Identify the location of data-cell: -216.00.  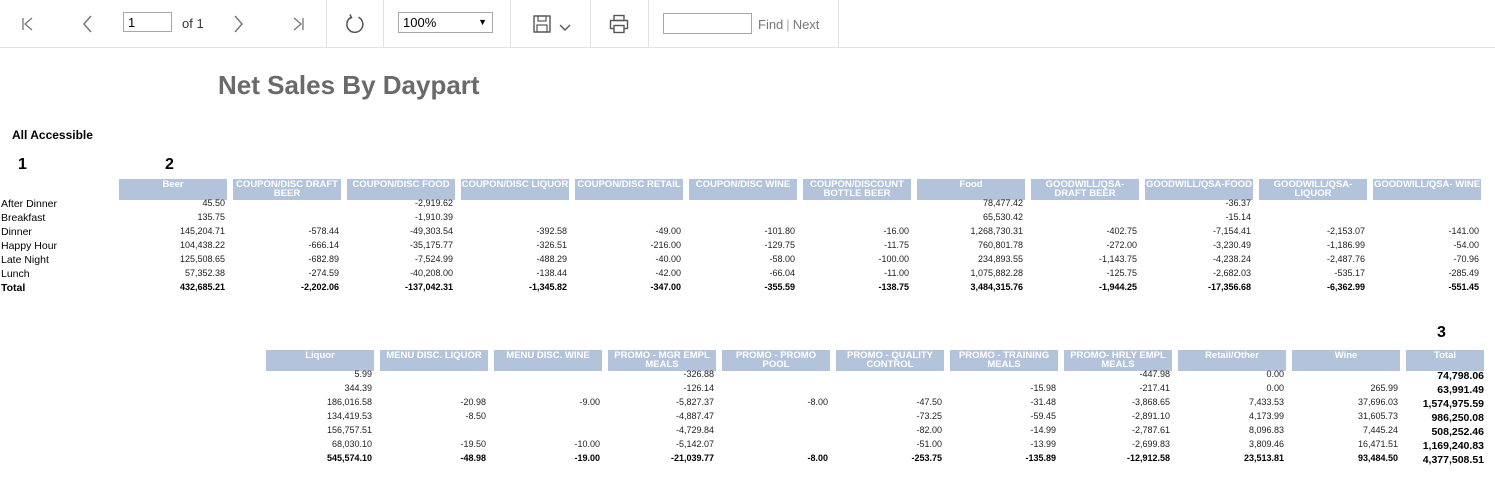
(665, 245).